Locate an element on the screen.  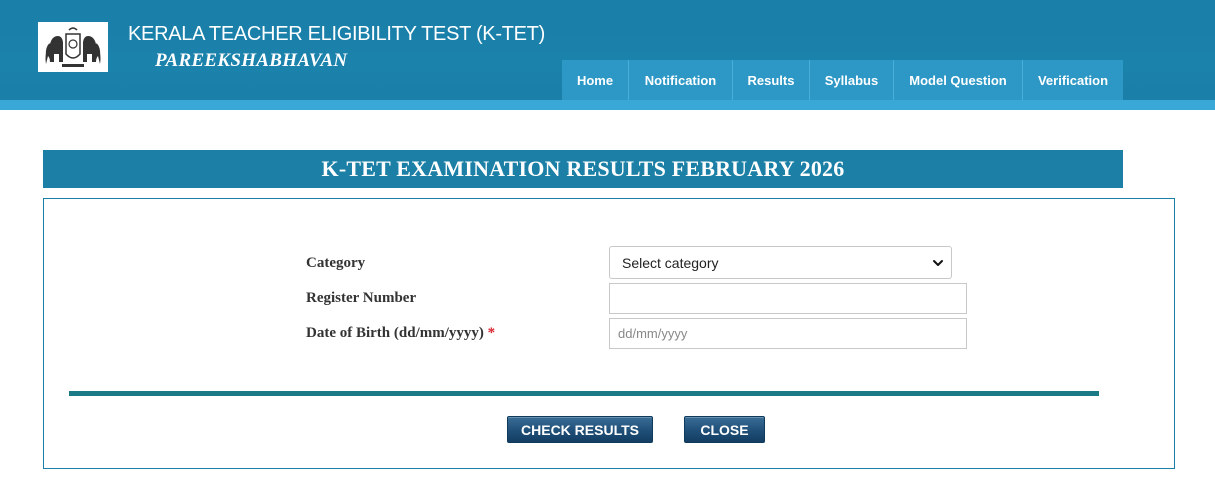
category-select: Select category is located at coordinates (780, 262).